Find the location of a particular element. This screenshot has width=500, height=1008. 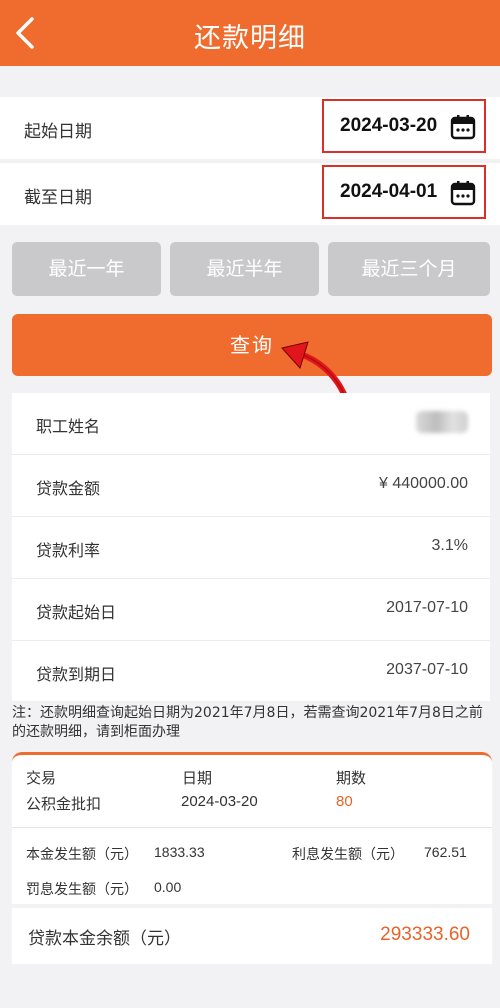

principal-balance-value: 293333.60 is located at coordinates (425, 934).